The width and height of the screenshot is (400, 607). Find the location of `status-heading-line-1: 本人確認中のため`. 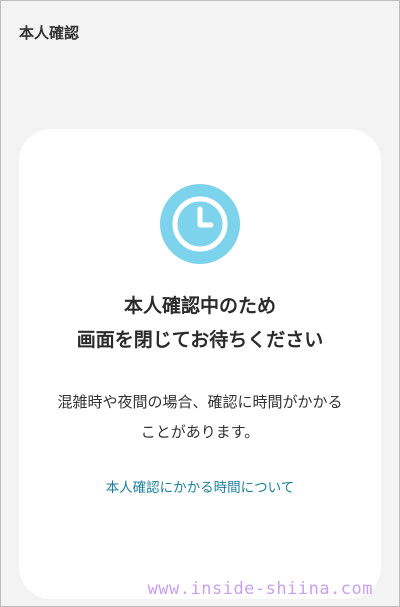

status-heading-line-1: 本人確認中のため is located at coordinates (199, 306).